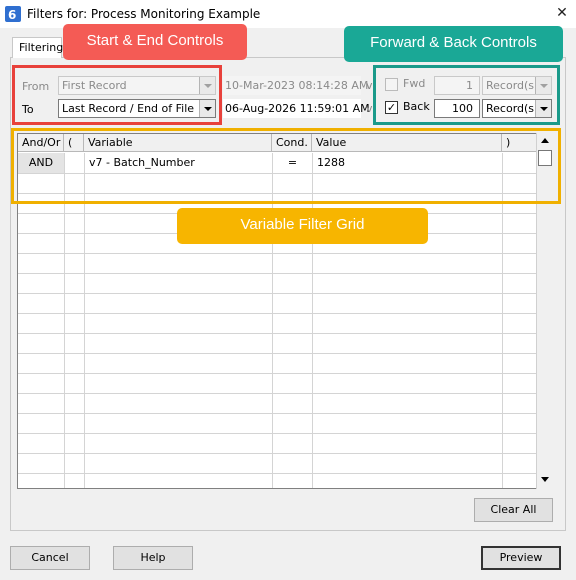  Describe the element at coordinates (50, 558) in the screenshot. I see `cancel-button: Cancel` at that location.